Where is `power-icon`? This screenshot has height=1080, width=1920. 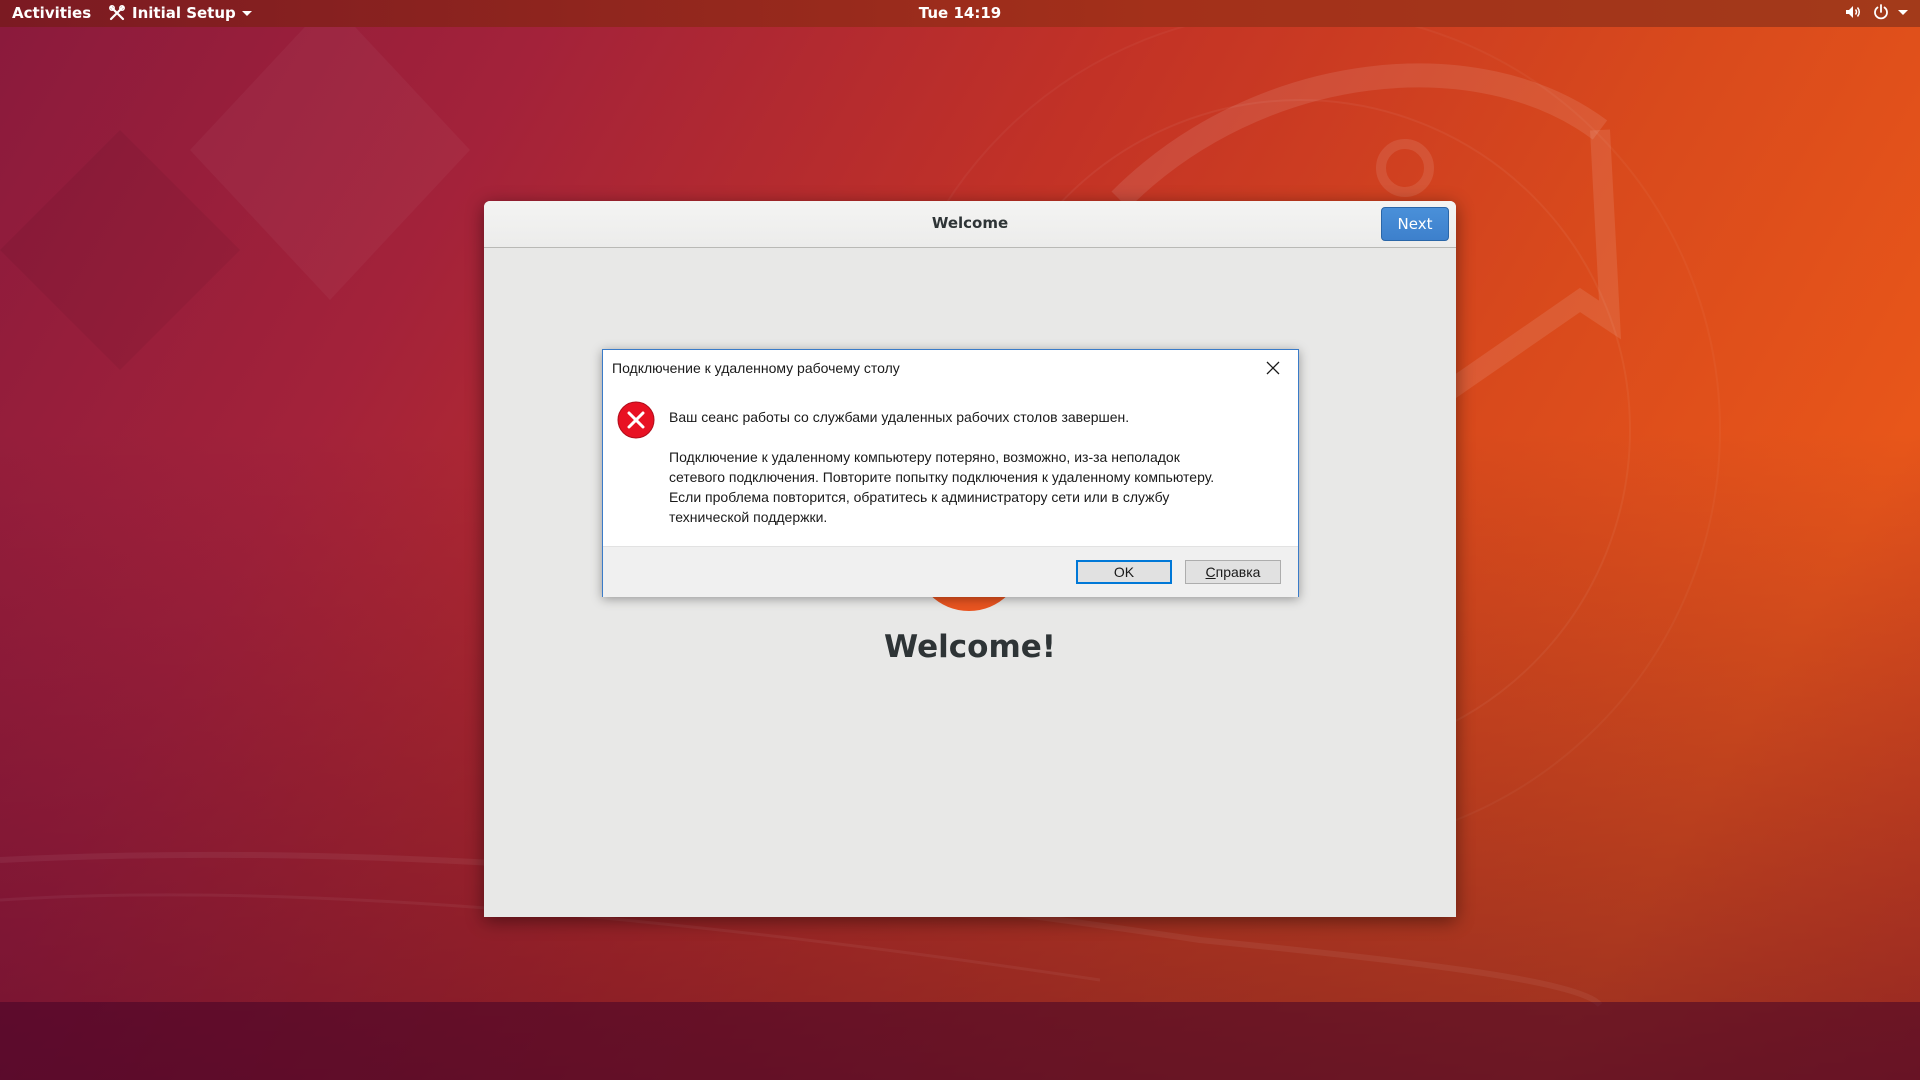 power-icon is located at coordinates (1881, 12).